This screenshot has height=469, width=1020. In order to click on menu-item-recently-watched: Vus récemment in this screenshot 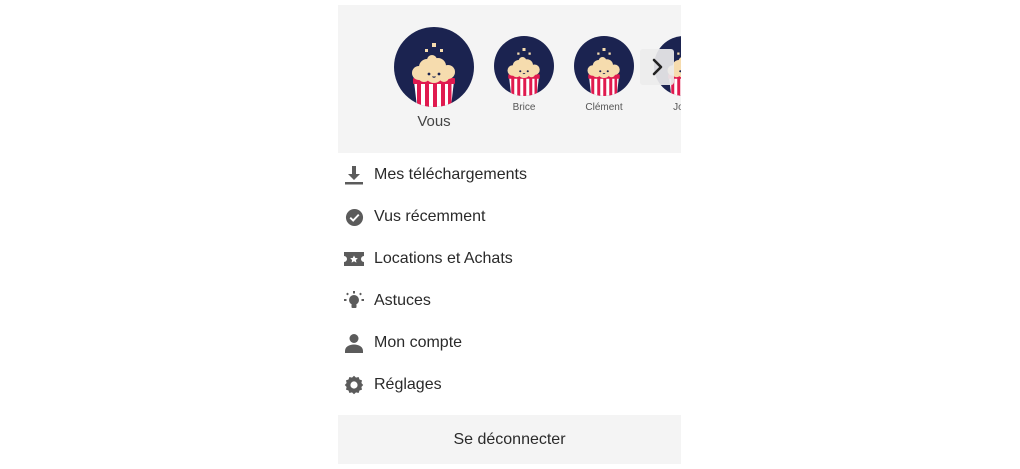, I will do `click(509, 217)`.